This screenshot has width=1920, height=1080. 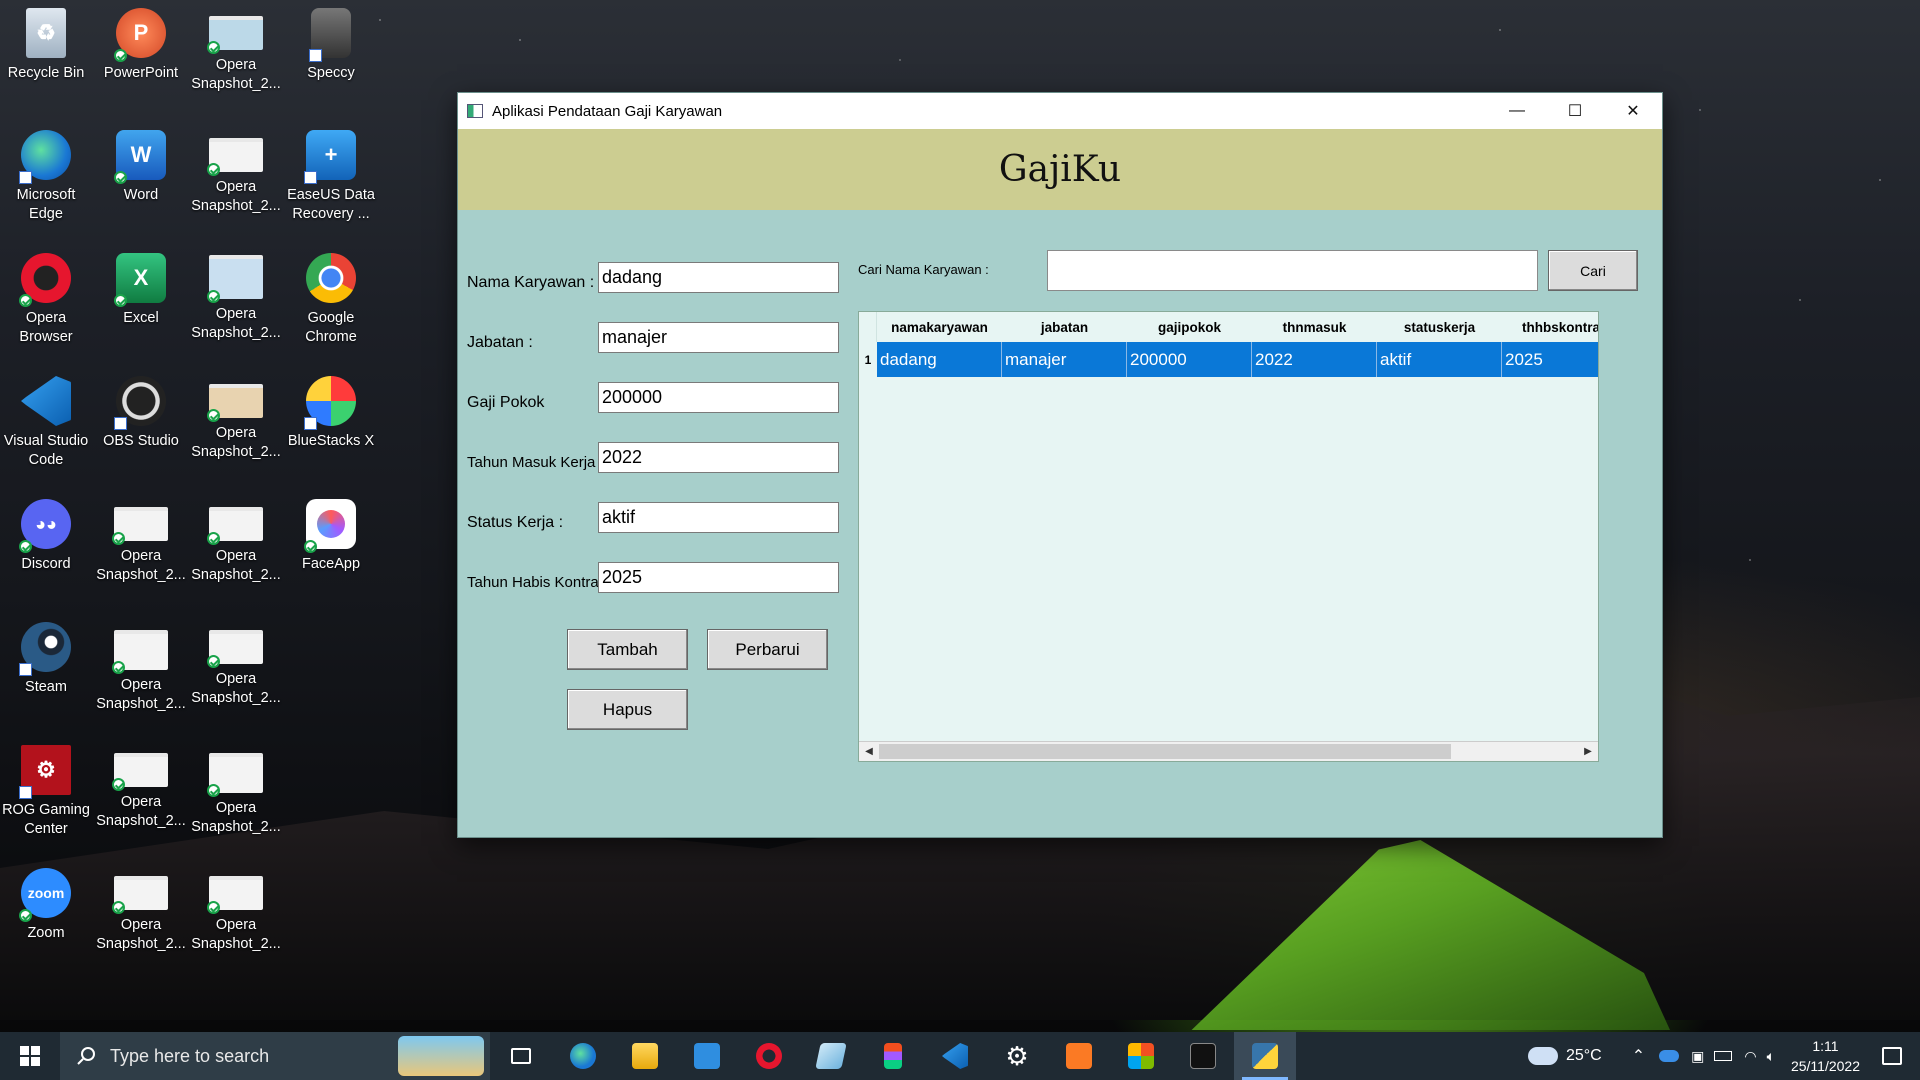 I want to click on scroll-left-icon: ◀, so click(x=869, y=751).